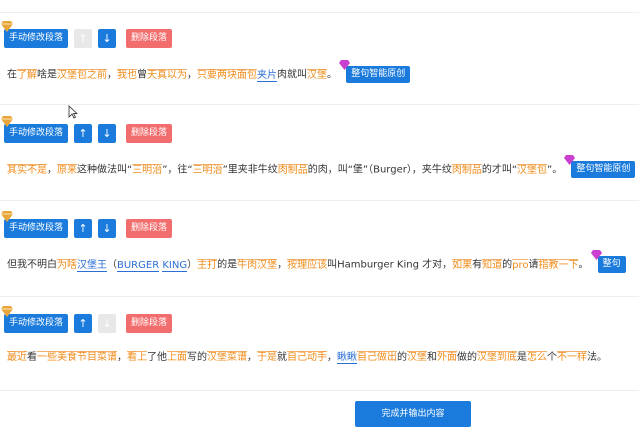  What do you see at coordinates (67, 264) in the screenshot?
I see `keyword: 为啥` at bounding box center [67, 264].